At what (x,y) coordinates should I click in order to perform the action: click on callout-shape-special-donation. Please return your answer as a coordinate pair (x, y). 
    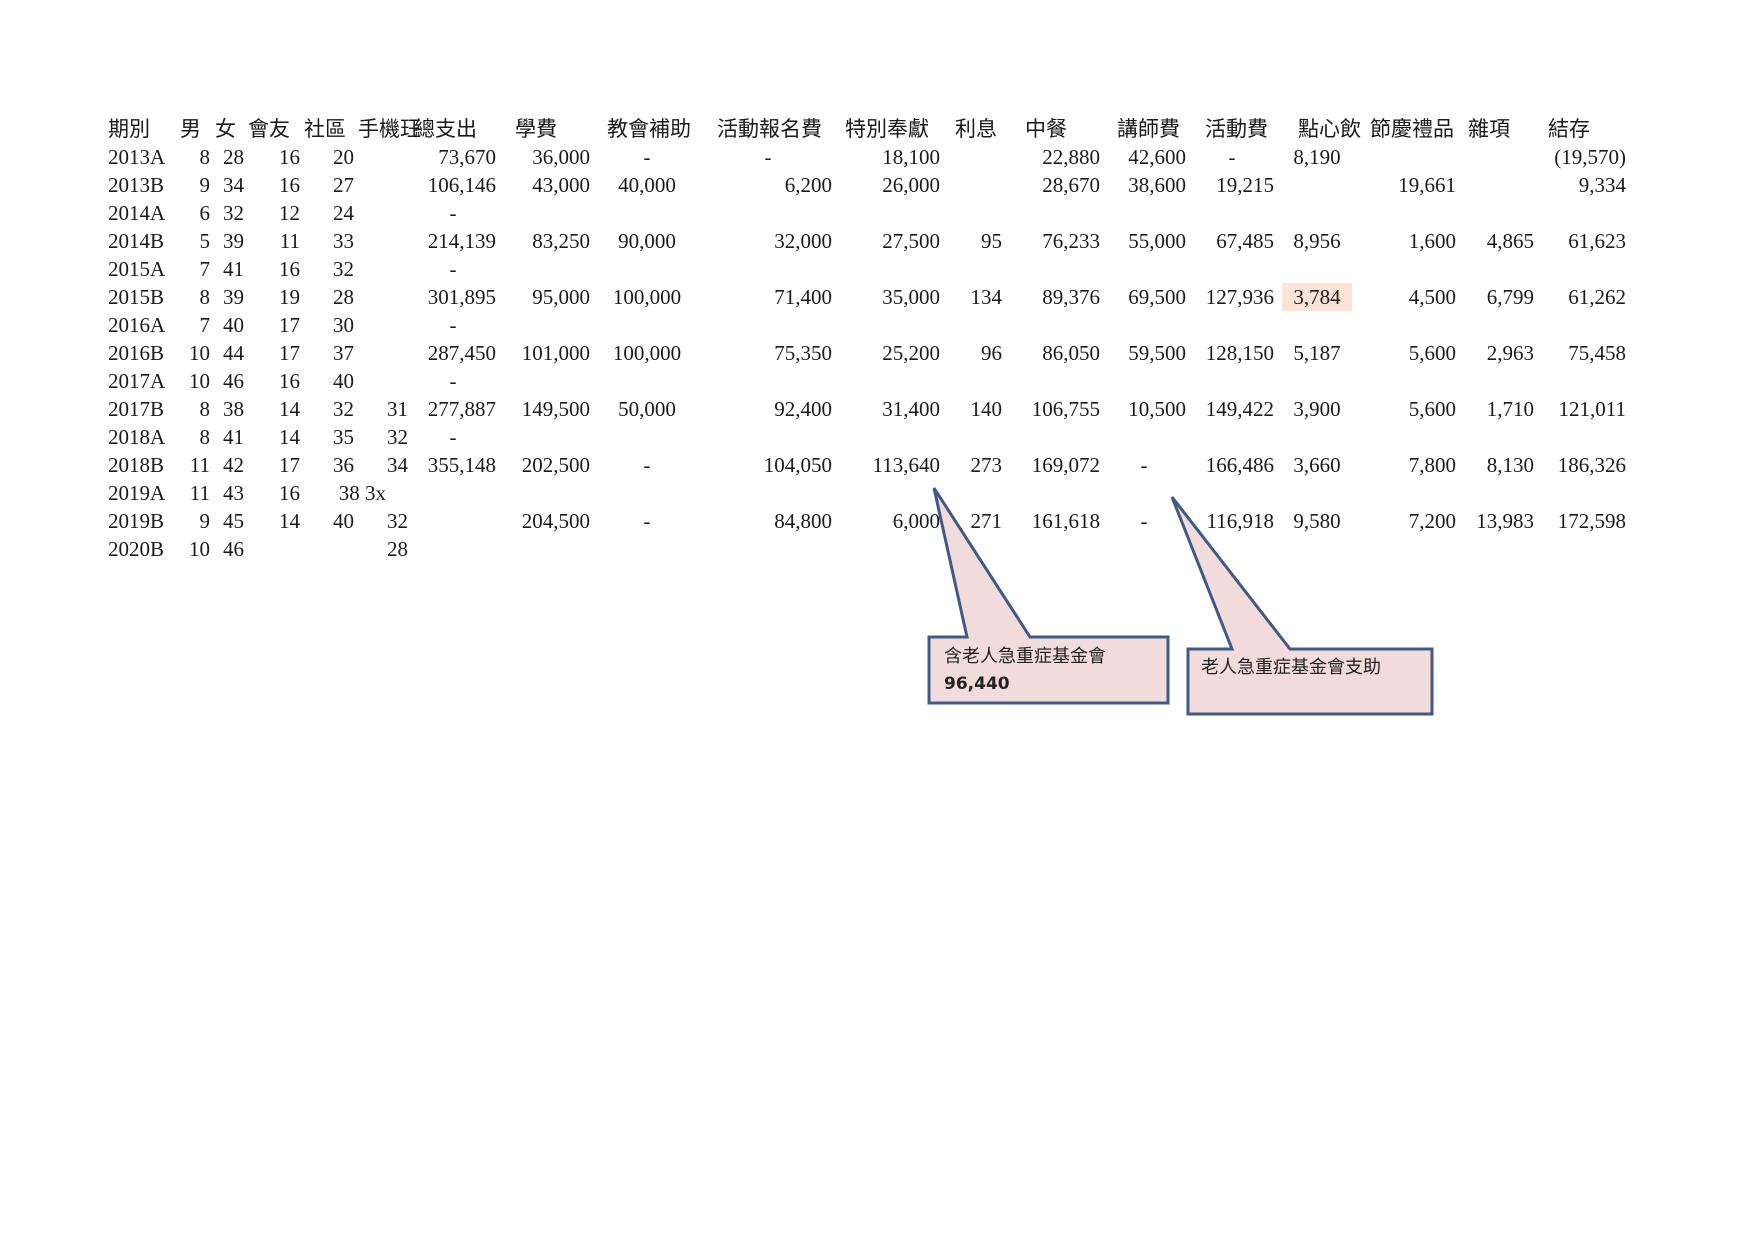
    Looking at the image, I should click on (1048, 596).